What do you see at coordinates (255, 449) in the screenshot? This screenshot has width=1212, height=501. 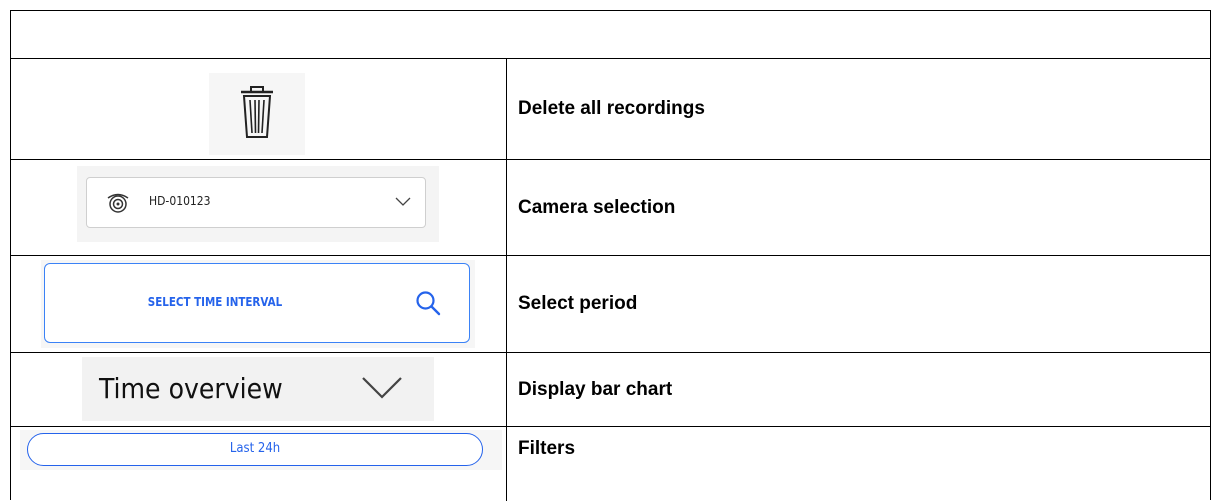 I see `filter-last-24h-button: Last 24h` at bounding box center [255, 449].